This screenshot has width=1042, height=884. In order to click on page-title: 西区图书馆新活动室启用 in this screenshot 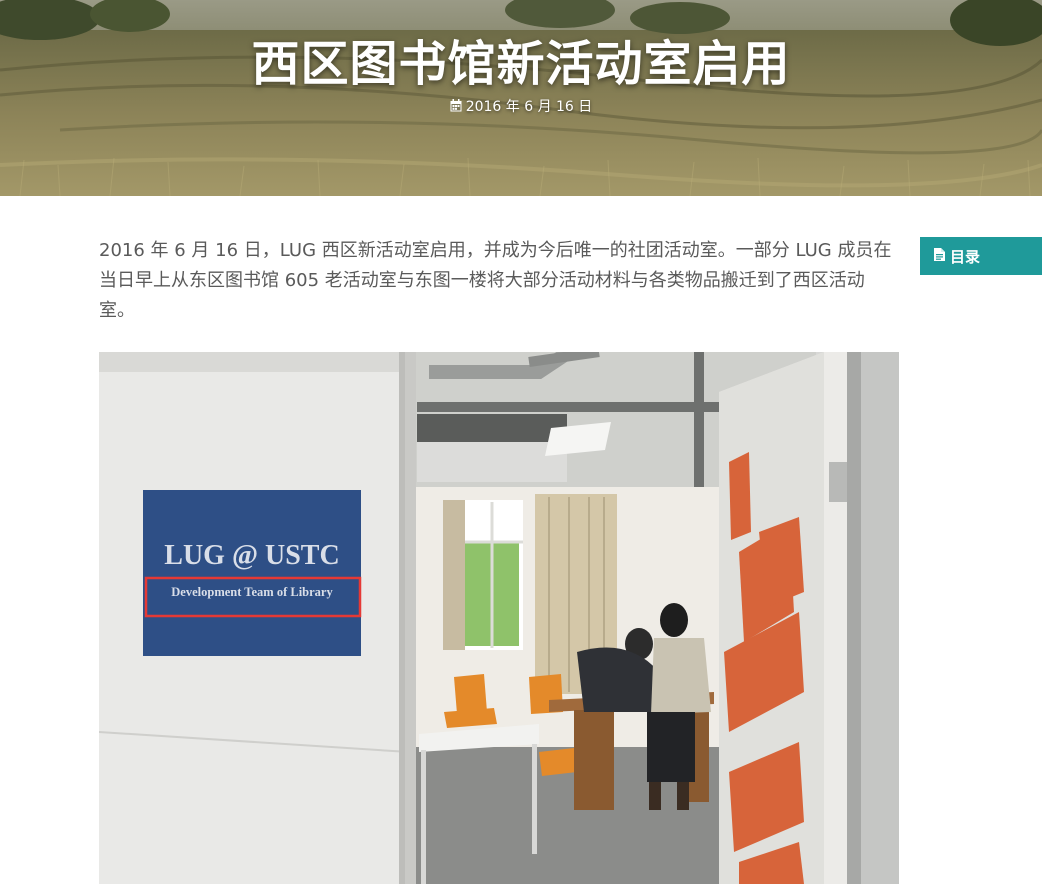, I will do `click(521, 64)`.